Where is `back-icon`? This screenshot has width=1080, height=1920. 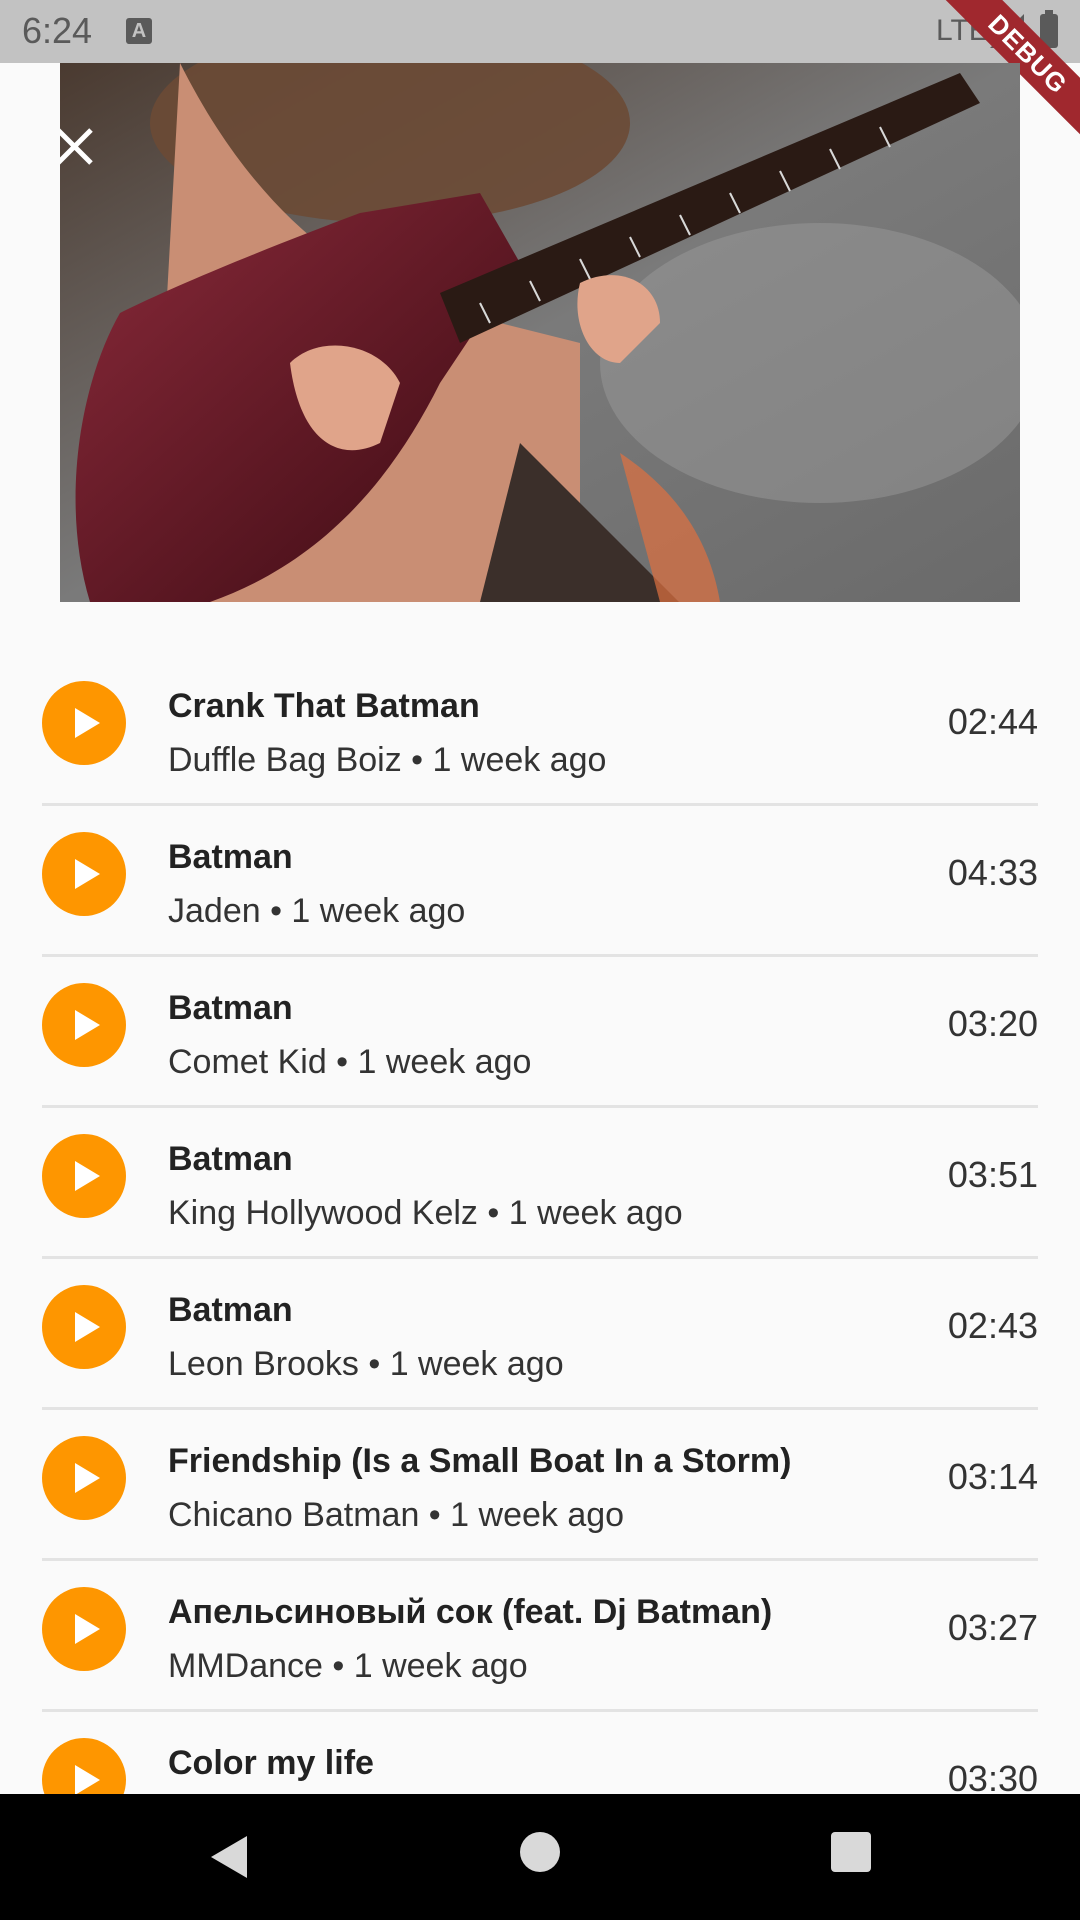 back-icon is located at coordinates (230, 1857).